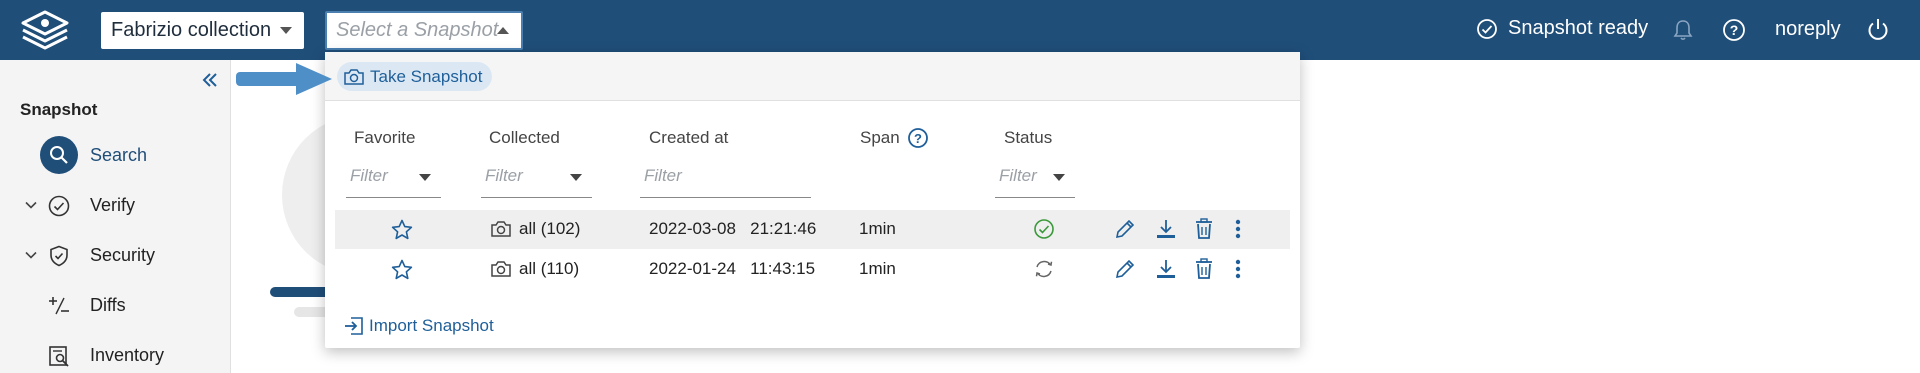  I want to click on column-header-collected: Collected, so click(524, 137).